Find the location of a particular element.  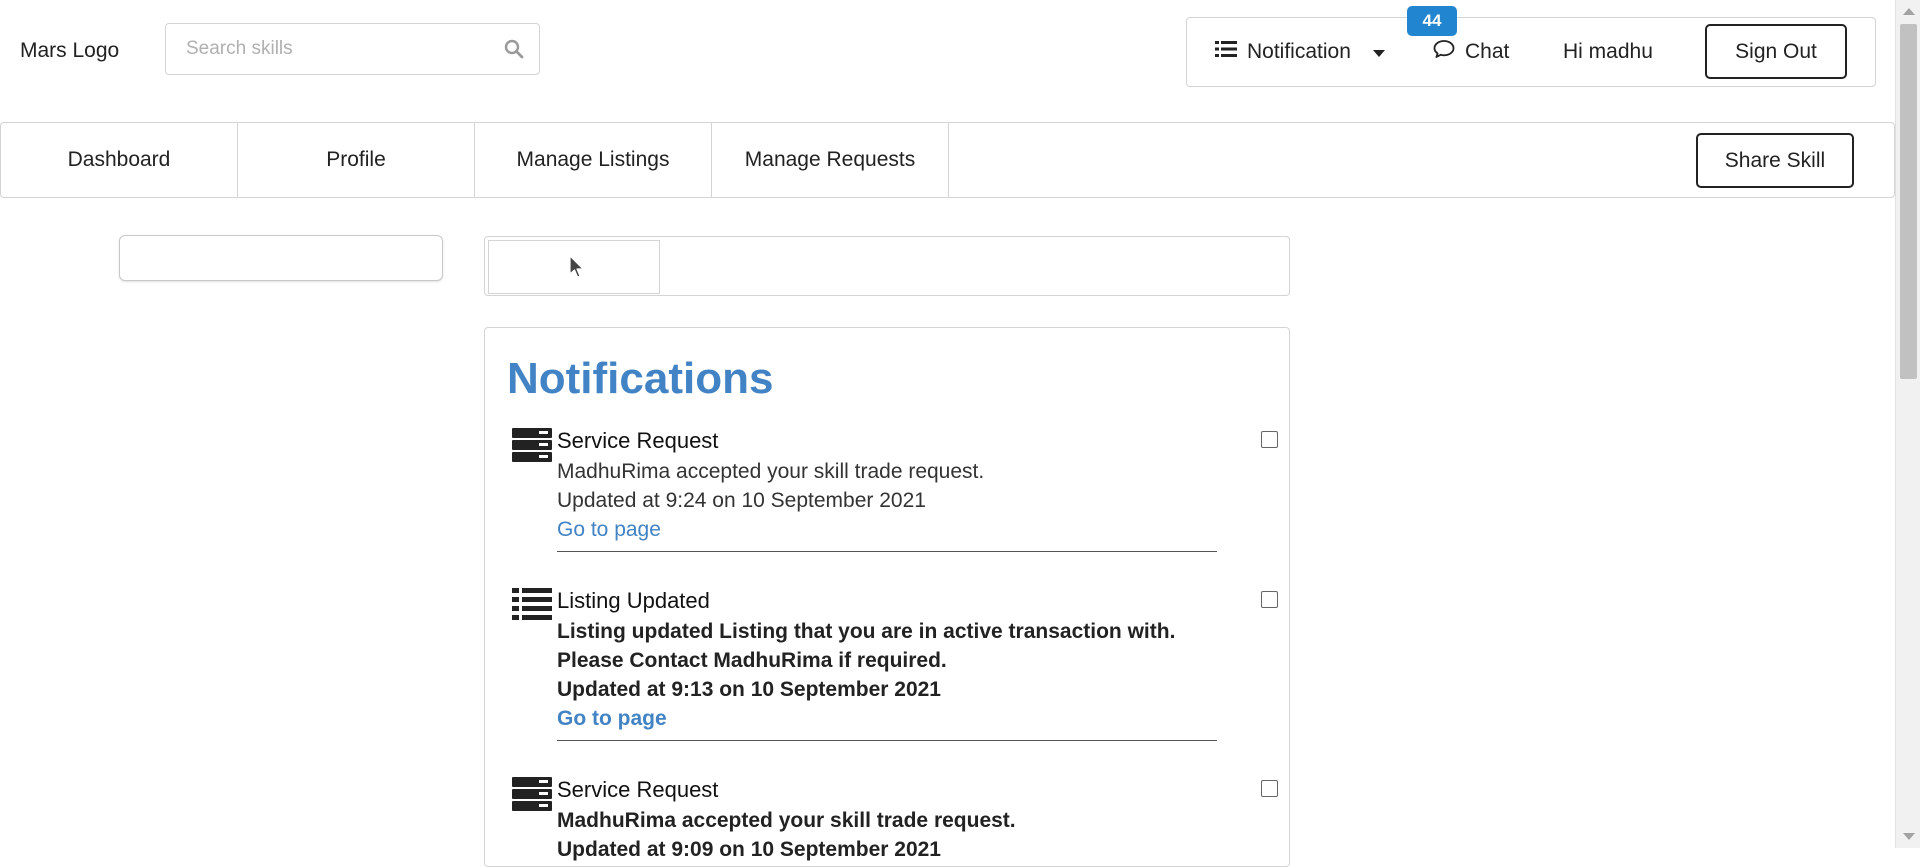

chat-icon is located at coordinates (1444, 52).